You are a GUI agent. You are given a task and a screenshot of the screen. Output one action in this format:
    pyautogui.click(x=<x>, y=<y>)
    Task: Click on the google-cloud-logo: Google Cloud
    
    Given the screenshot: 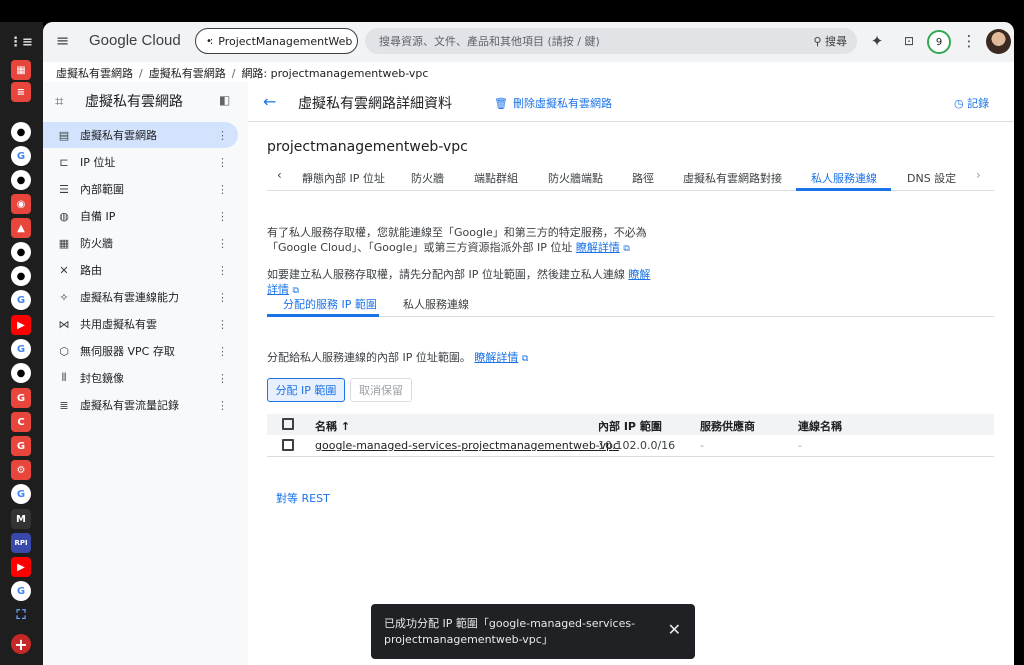 What is the action you would take?
    pyautogui.click(x=135, y=40)
    